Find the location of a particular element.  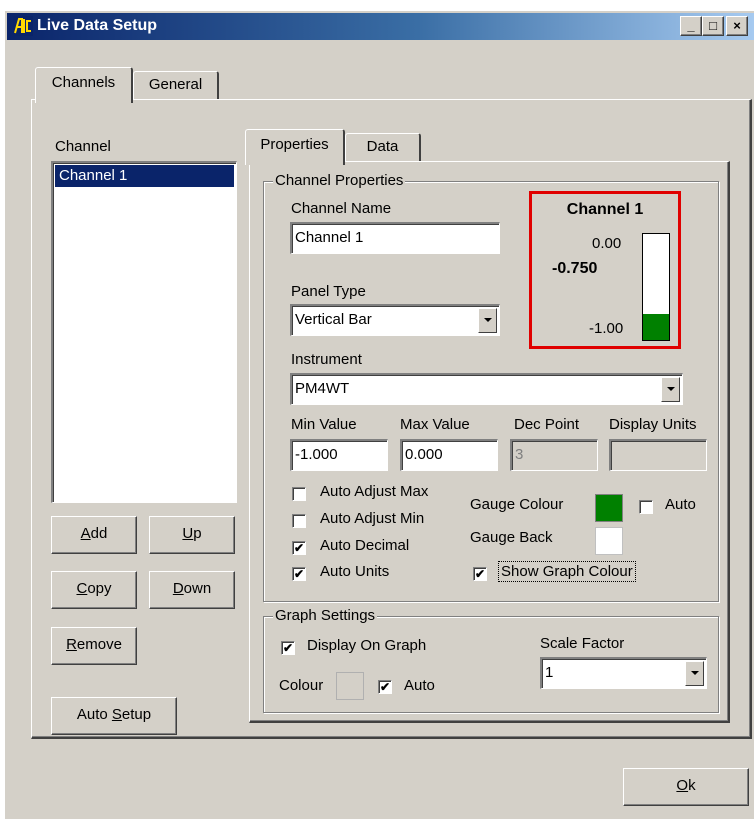

auto-setup-label-prefix: Auto is located at coordinates (94, 714).